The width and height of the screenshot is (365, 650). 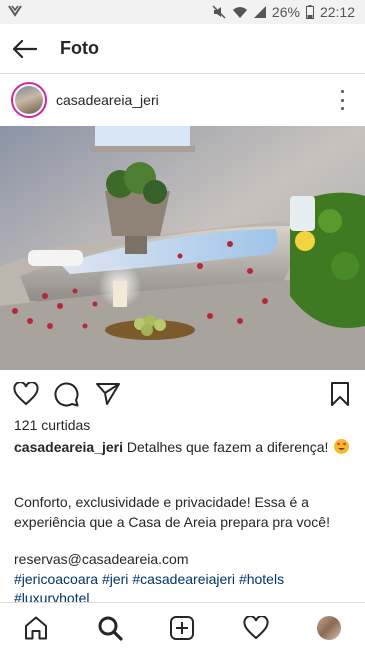 I want to click on bottom-navigation, so click(x=182, y=626).